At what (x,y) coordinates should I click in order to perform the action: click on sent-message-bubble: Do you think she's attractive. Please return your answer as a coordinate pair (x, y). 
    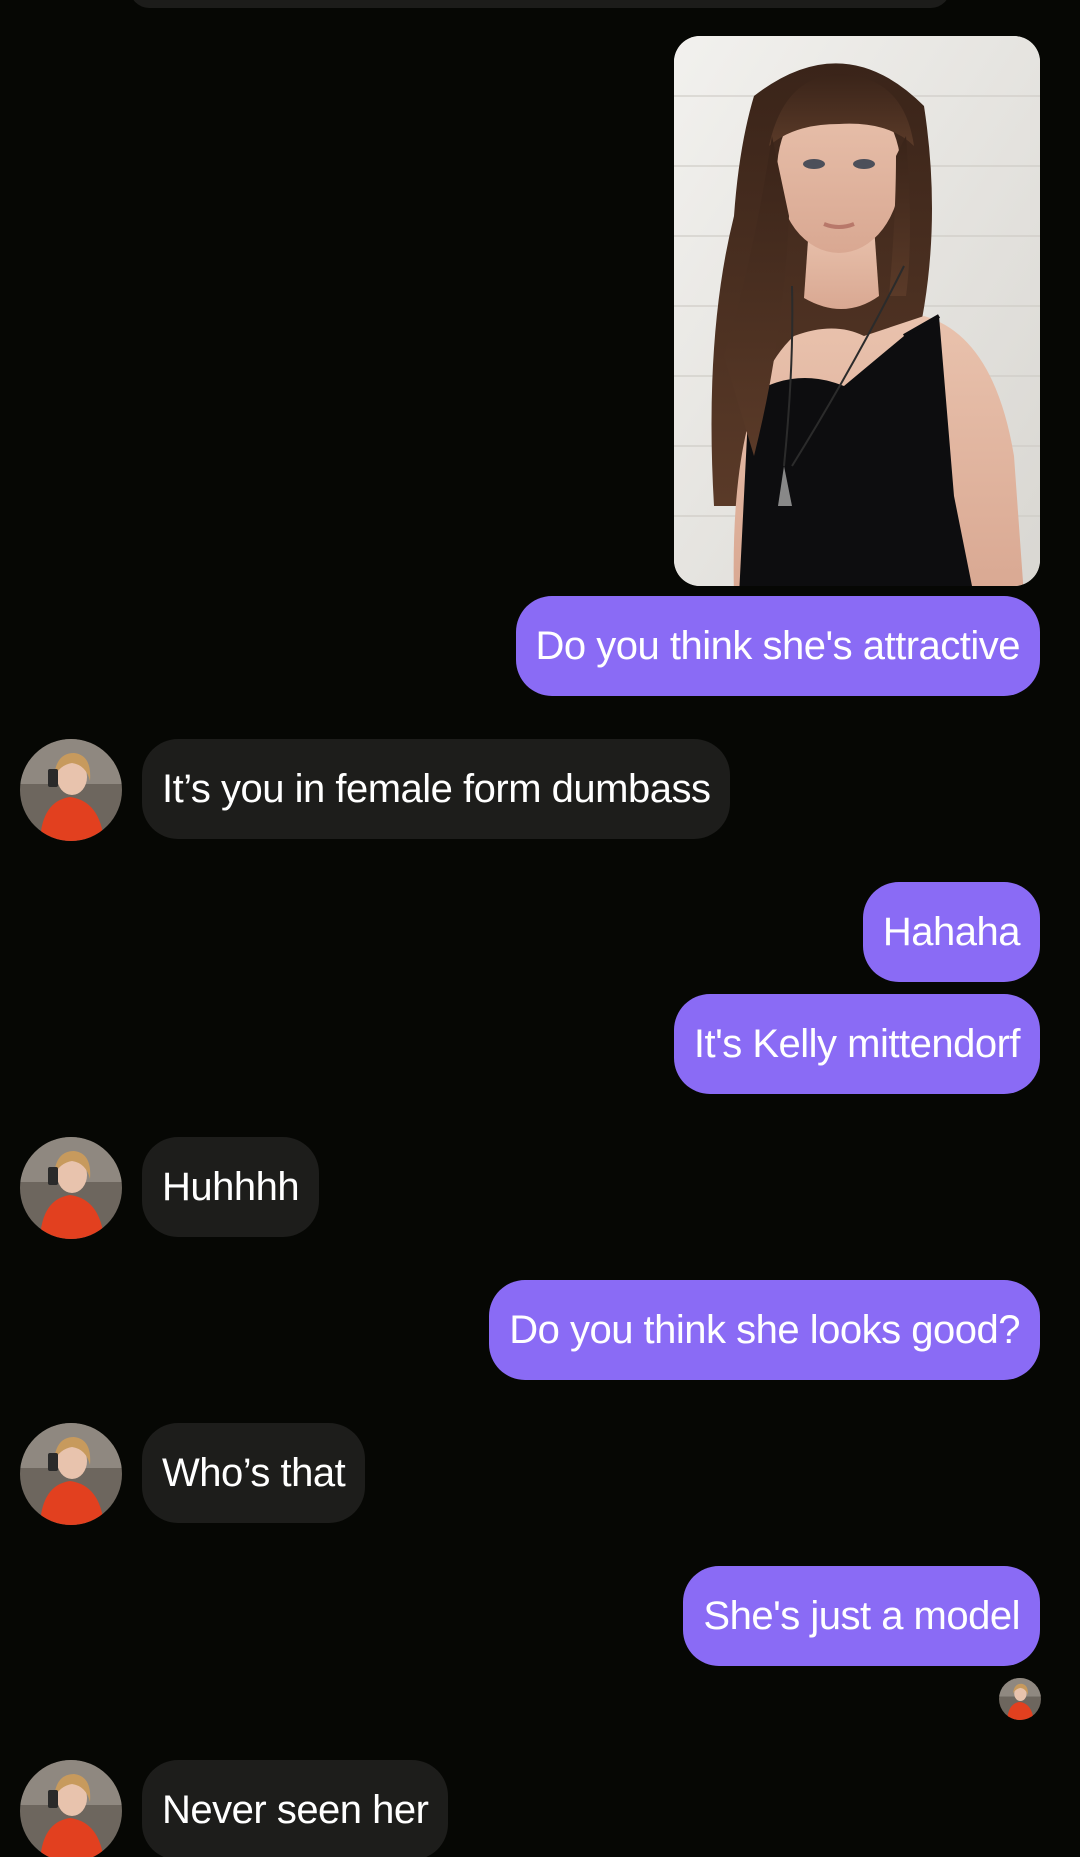
    Looking at the image, I should click on (777, 646).